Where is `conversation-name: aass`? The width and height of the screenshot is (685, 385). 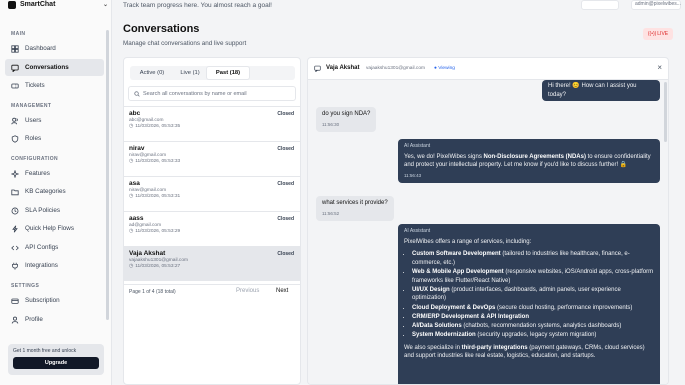 conversation-name: aass is located at coordinates (136, 218).